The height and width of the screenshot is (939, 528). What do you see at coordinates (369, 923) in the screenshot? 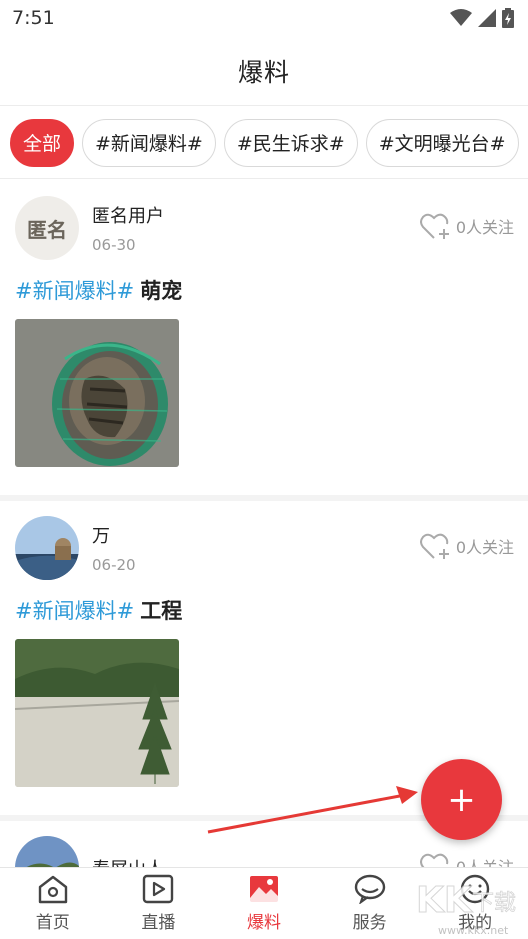
I see `nav-label: 服务` at bounding box center [369, 923].